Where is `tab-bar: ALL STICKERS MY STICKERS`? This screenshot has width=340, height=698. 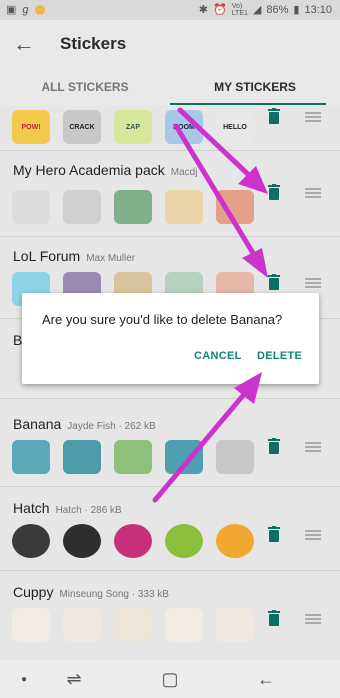
tab-bar: ALL STICKERS MY STICKERS is located at coordinates (170, 87).